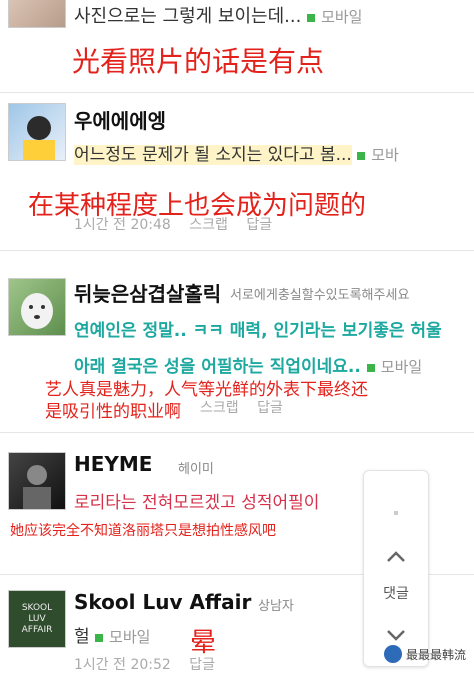 The width and height of the screenshot is (474, 674). Describe the element at coordinates (396, 593) in the screenshot. I see `comment-label: 댓글` at that location.